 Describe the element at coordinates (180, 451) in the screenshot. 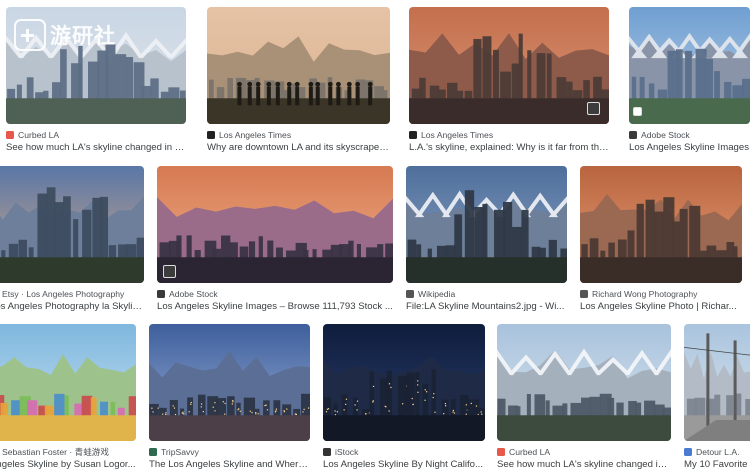

I see `source-name: TripSavvy` at that location.